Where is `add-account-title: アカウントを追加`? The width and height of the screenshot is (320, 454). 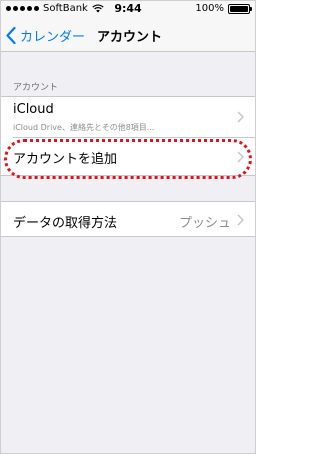
add-account-title: アカウントを追加 is located at coordinates (65, 159).